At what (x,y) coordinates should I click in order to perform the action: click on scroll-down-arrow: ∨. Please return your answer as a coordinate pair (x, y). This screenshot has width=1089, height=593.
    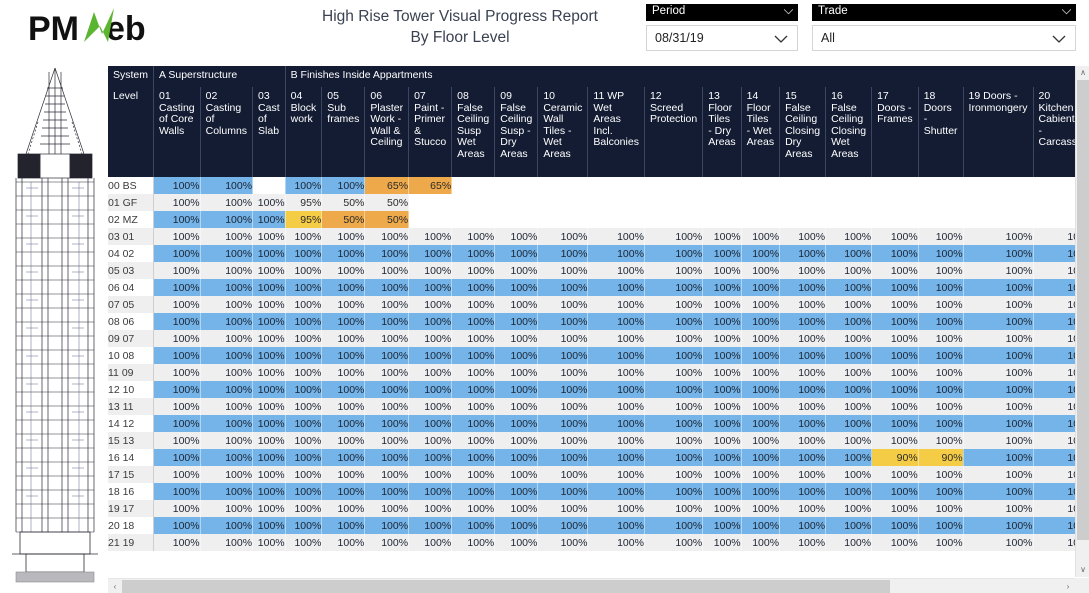
    Looking at the image, I should click on (1082, 570).